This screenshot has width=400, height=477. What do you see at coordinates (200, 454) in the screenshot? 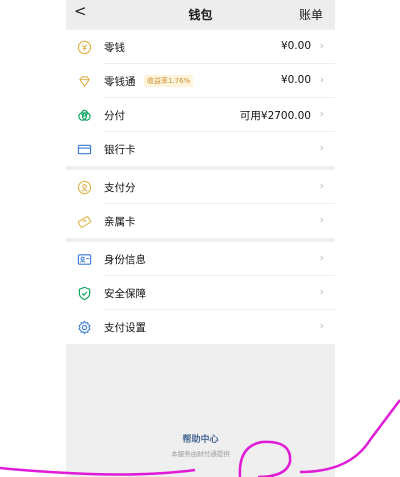
I see `provider-note: 本服务由财付通提供` at bounding box center [200, 454].